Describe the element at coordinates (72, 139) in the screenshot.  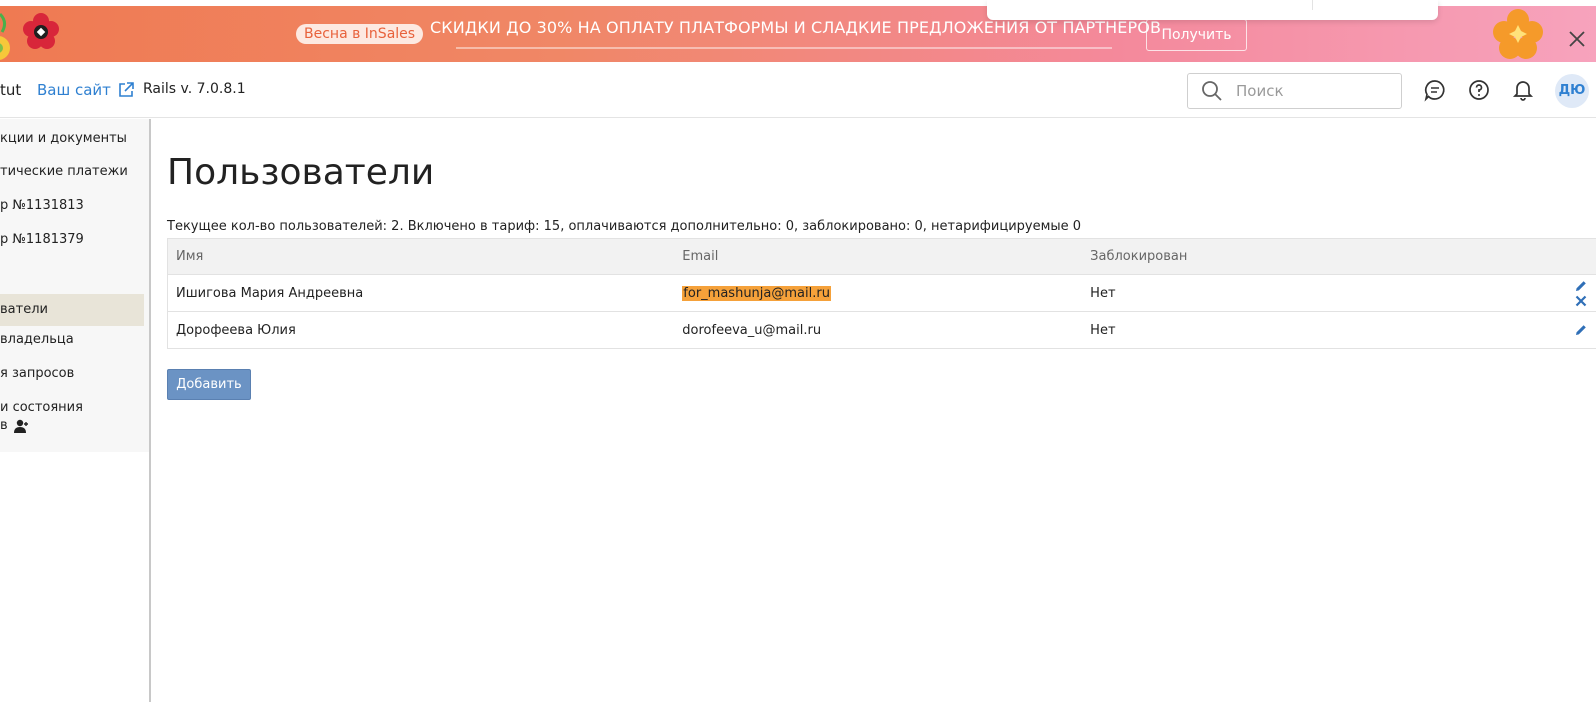
I see `sidebar-item-documents: кции и документы` at that location.